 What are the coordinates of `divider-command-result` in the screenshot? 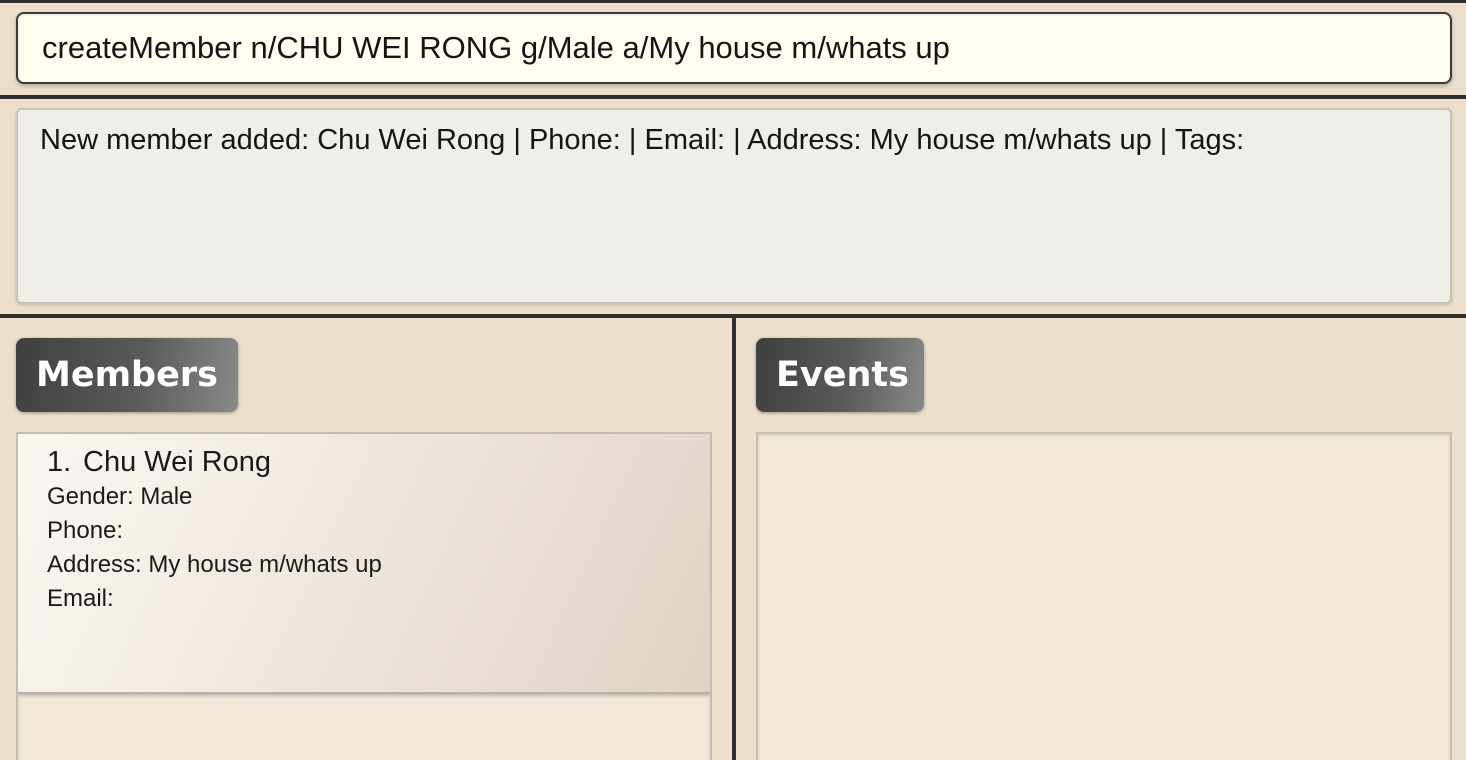 It's located at (733, 97).